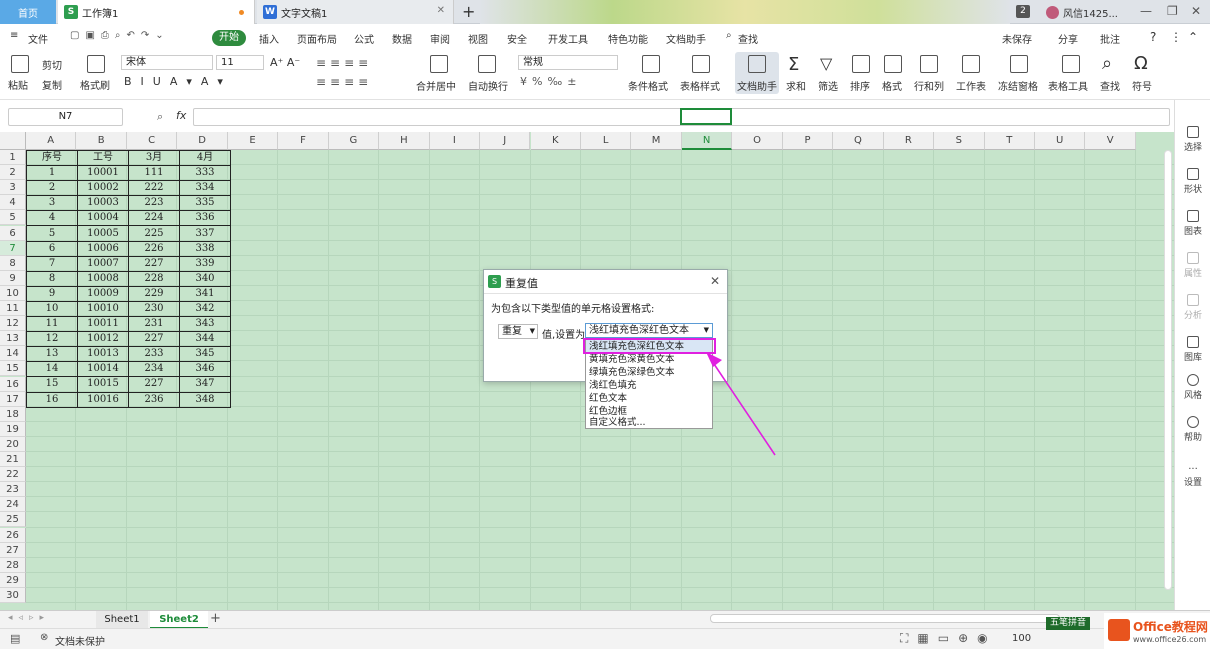  I want to click on column-header: F, so click(303, 141).